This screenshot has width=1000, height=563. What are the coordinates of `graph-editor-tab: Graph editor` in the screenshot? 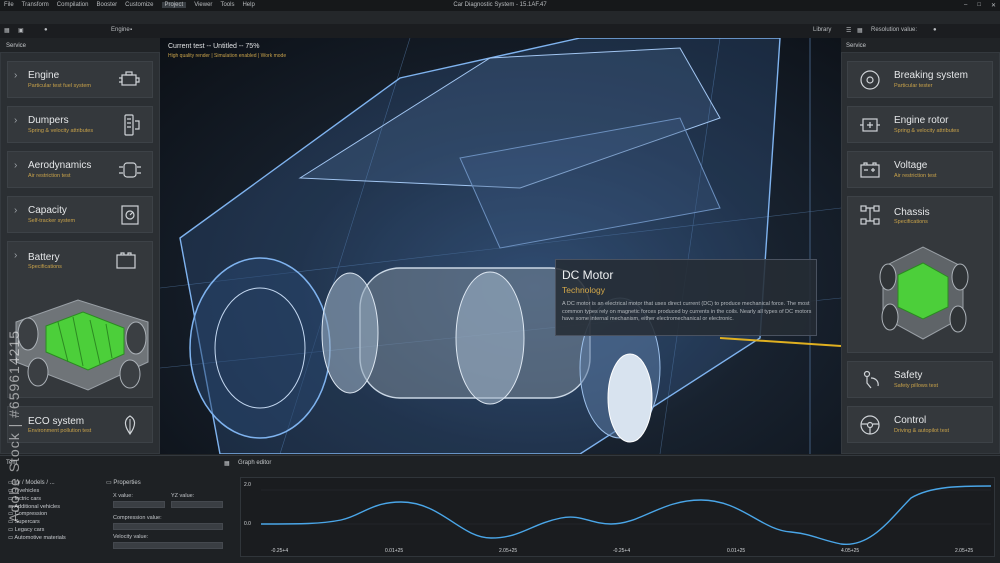 It's located at (254, 463).